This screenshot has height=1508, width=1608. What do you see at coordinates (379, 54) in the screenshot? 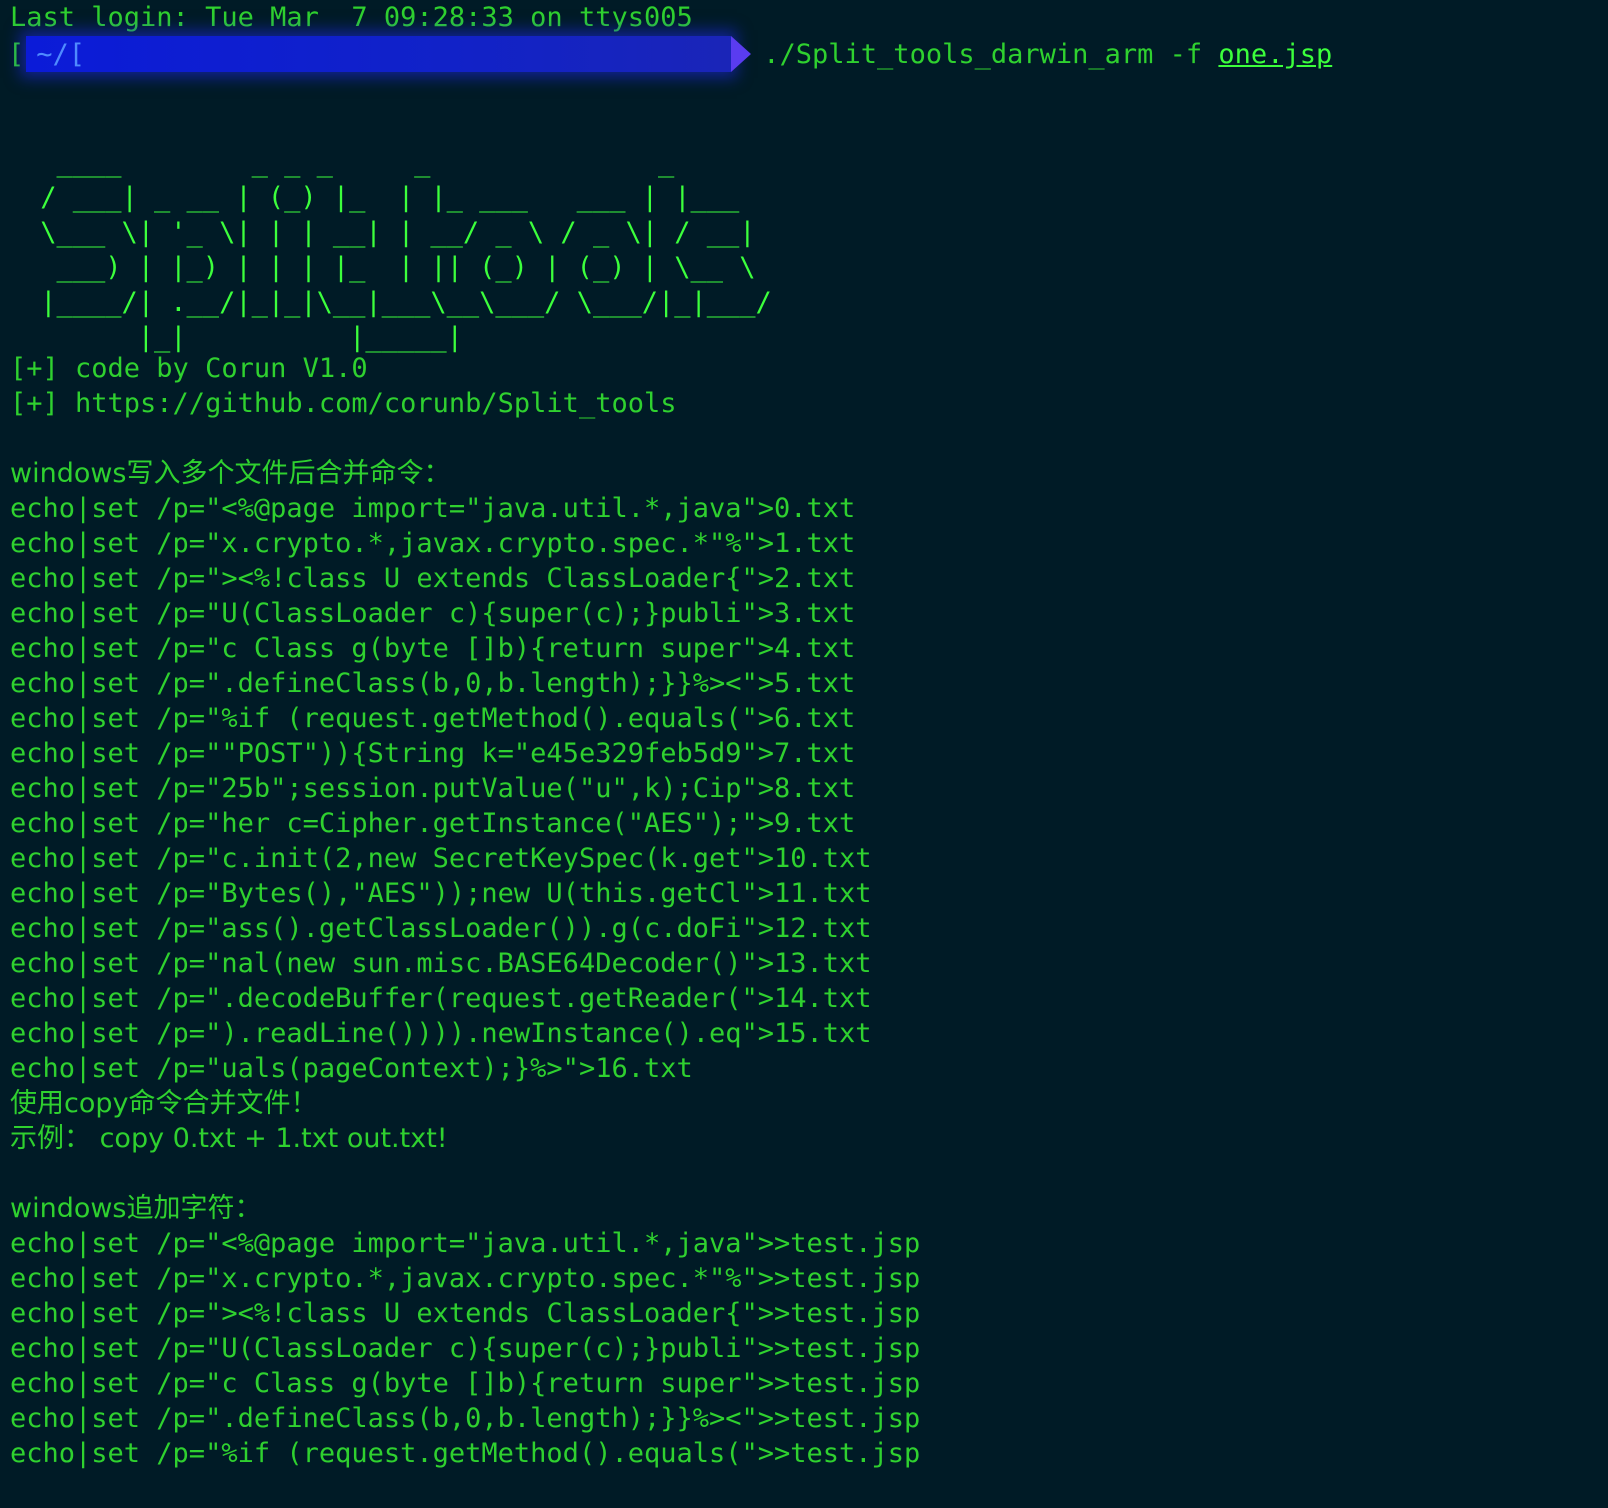
I see `prompt-path-segment: ~/[` at bounding box center [379, 54].